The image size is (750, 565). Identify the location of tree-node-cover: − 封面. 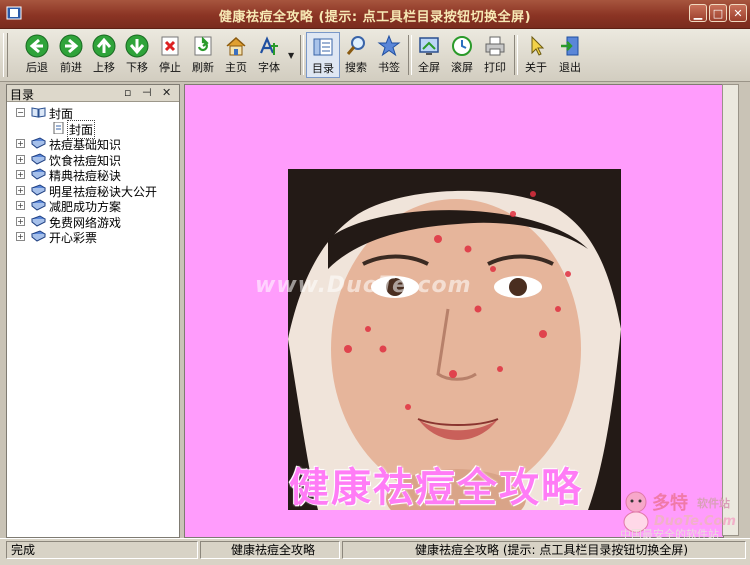
(93, 113).